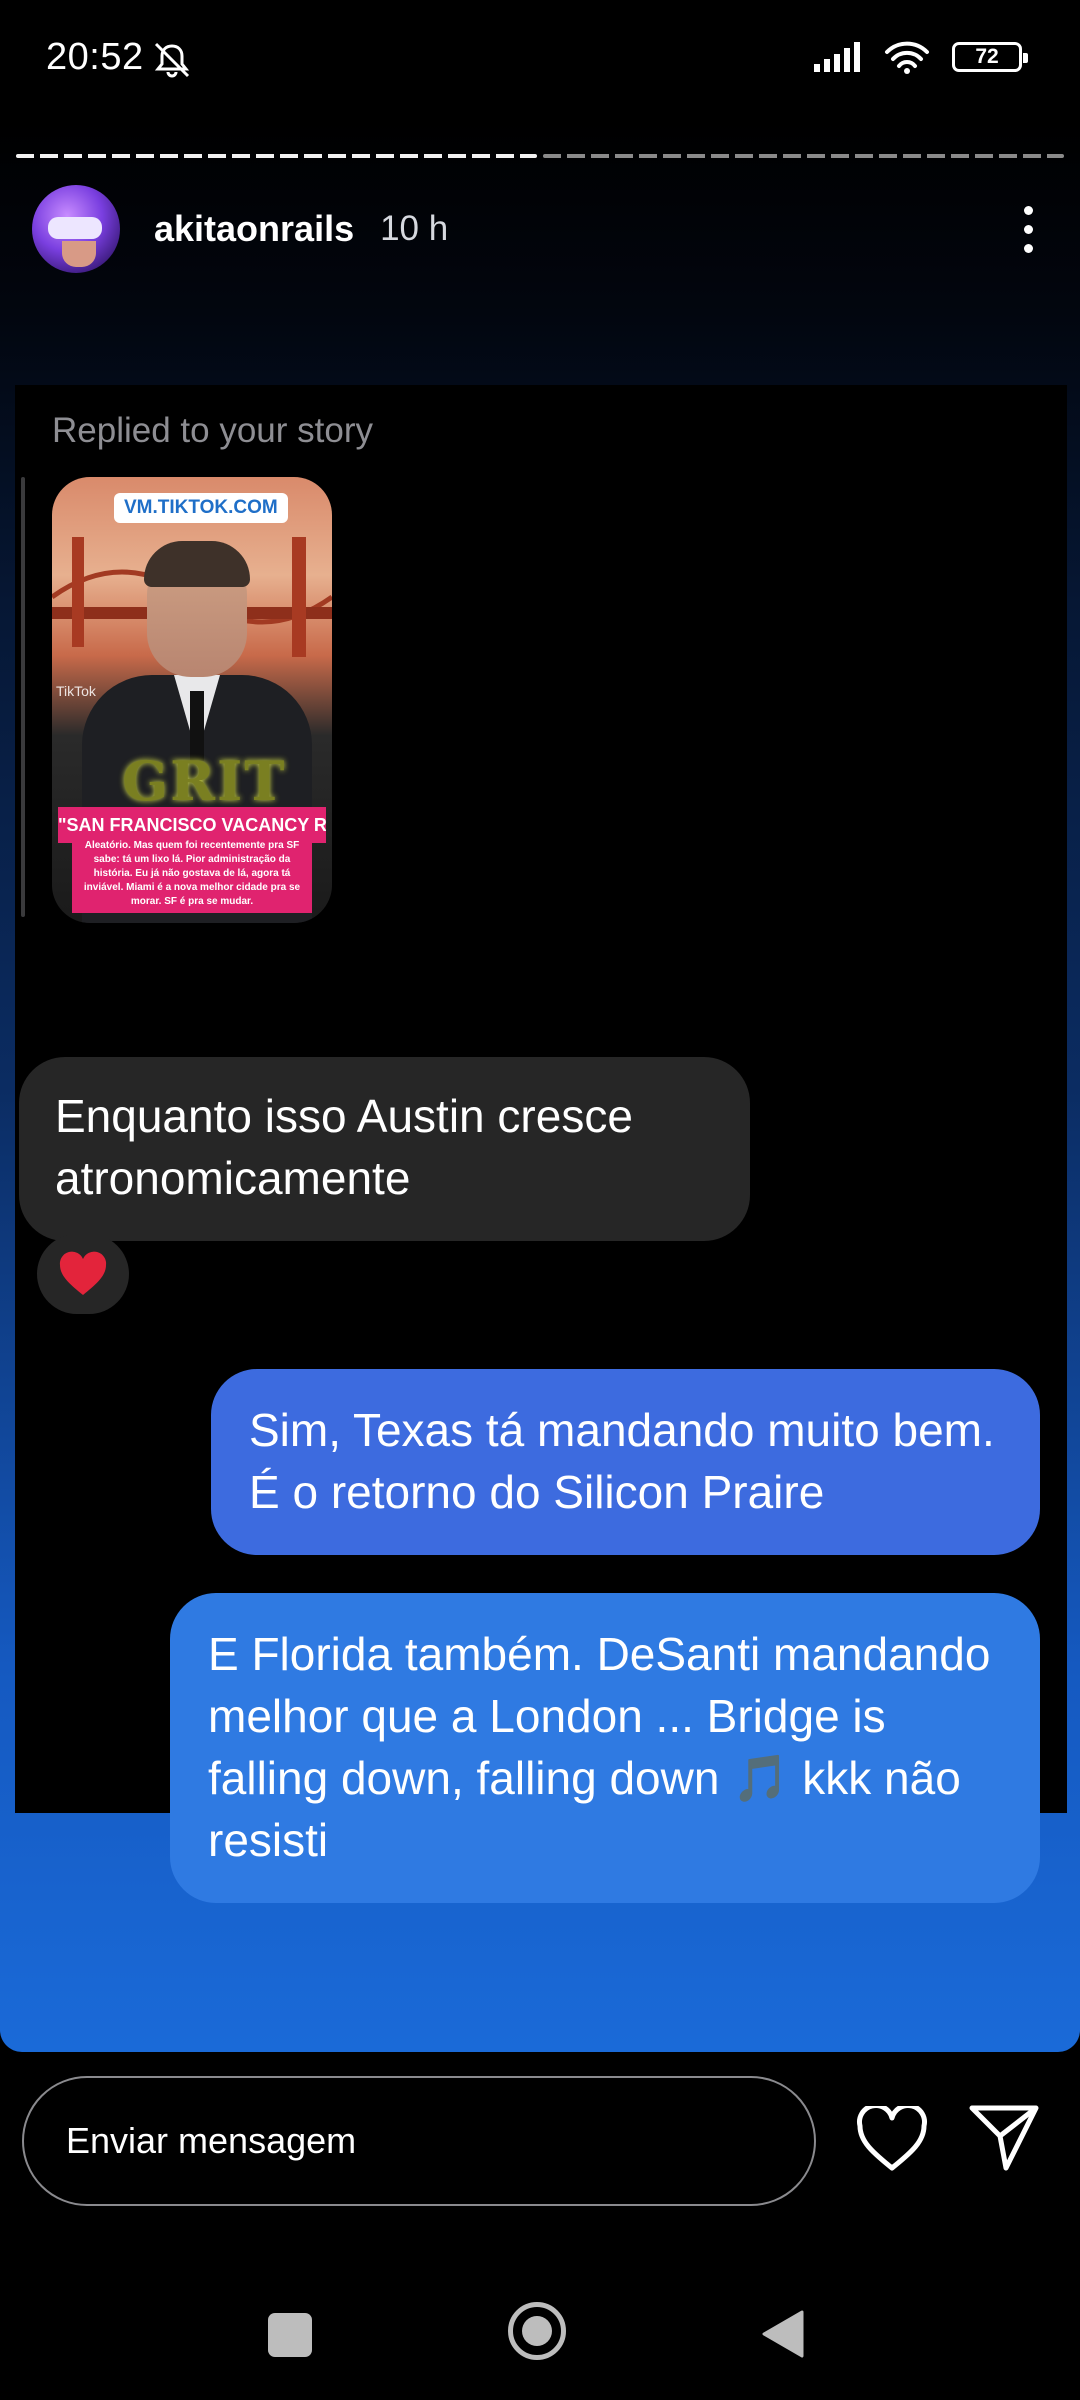 The width and height of the screenshot is (1080, 2400). I want to click on heart-reaction-icon, so click(83, 1273).